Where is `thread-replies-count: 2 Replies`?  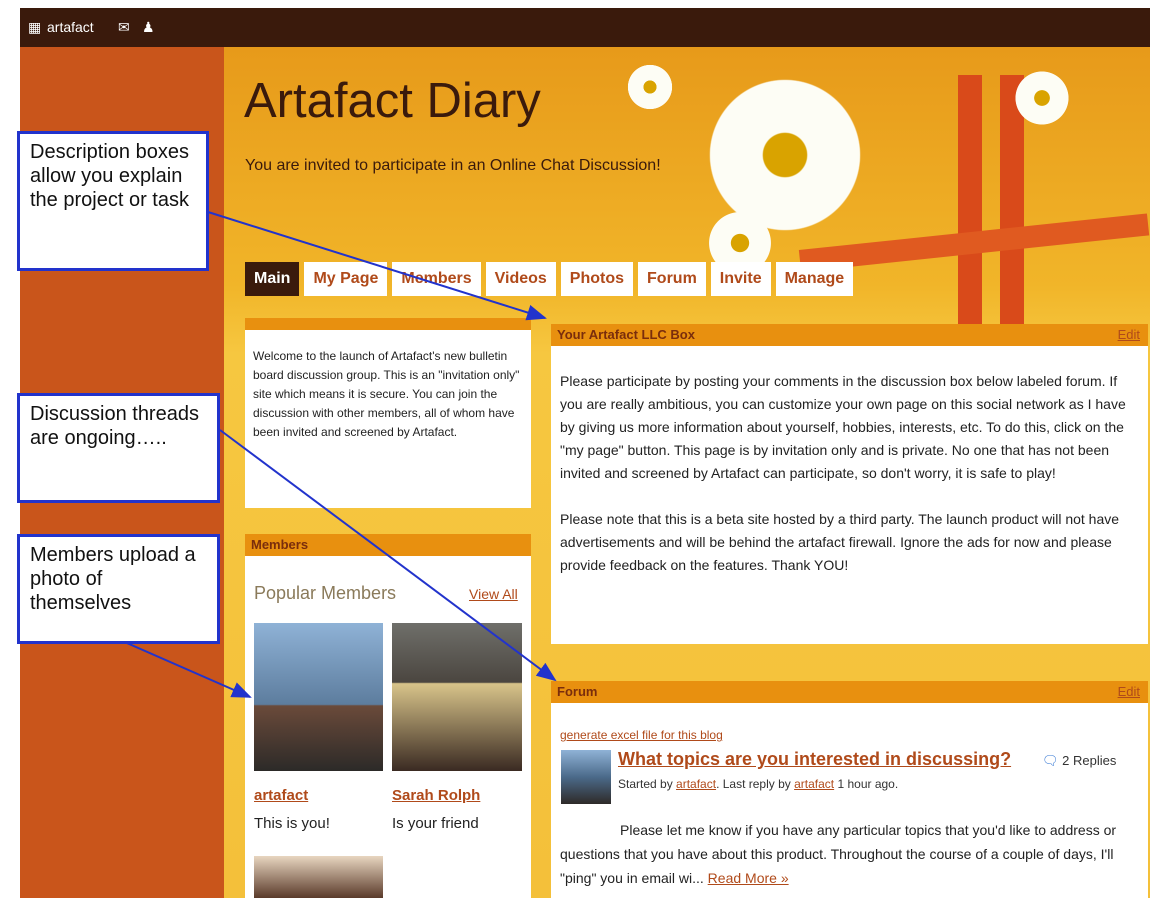 thread-replies-count: 2 Replies is located at coordinates (1089, 760).